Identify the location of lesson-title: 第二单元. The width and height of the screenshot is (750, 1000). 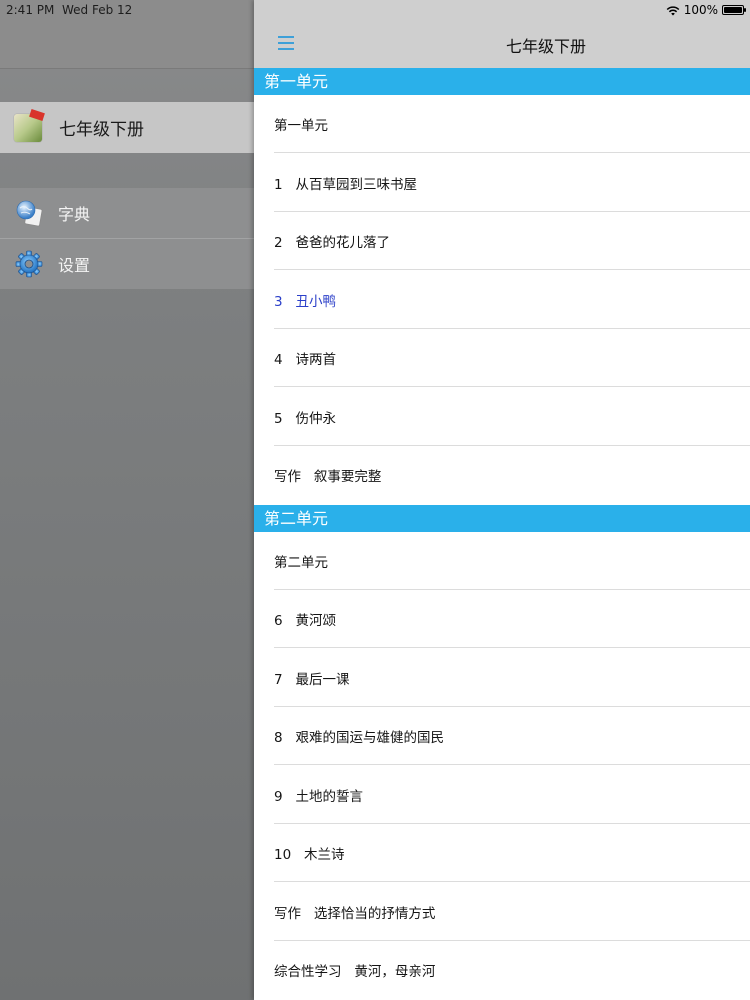
(301, 562).